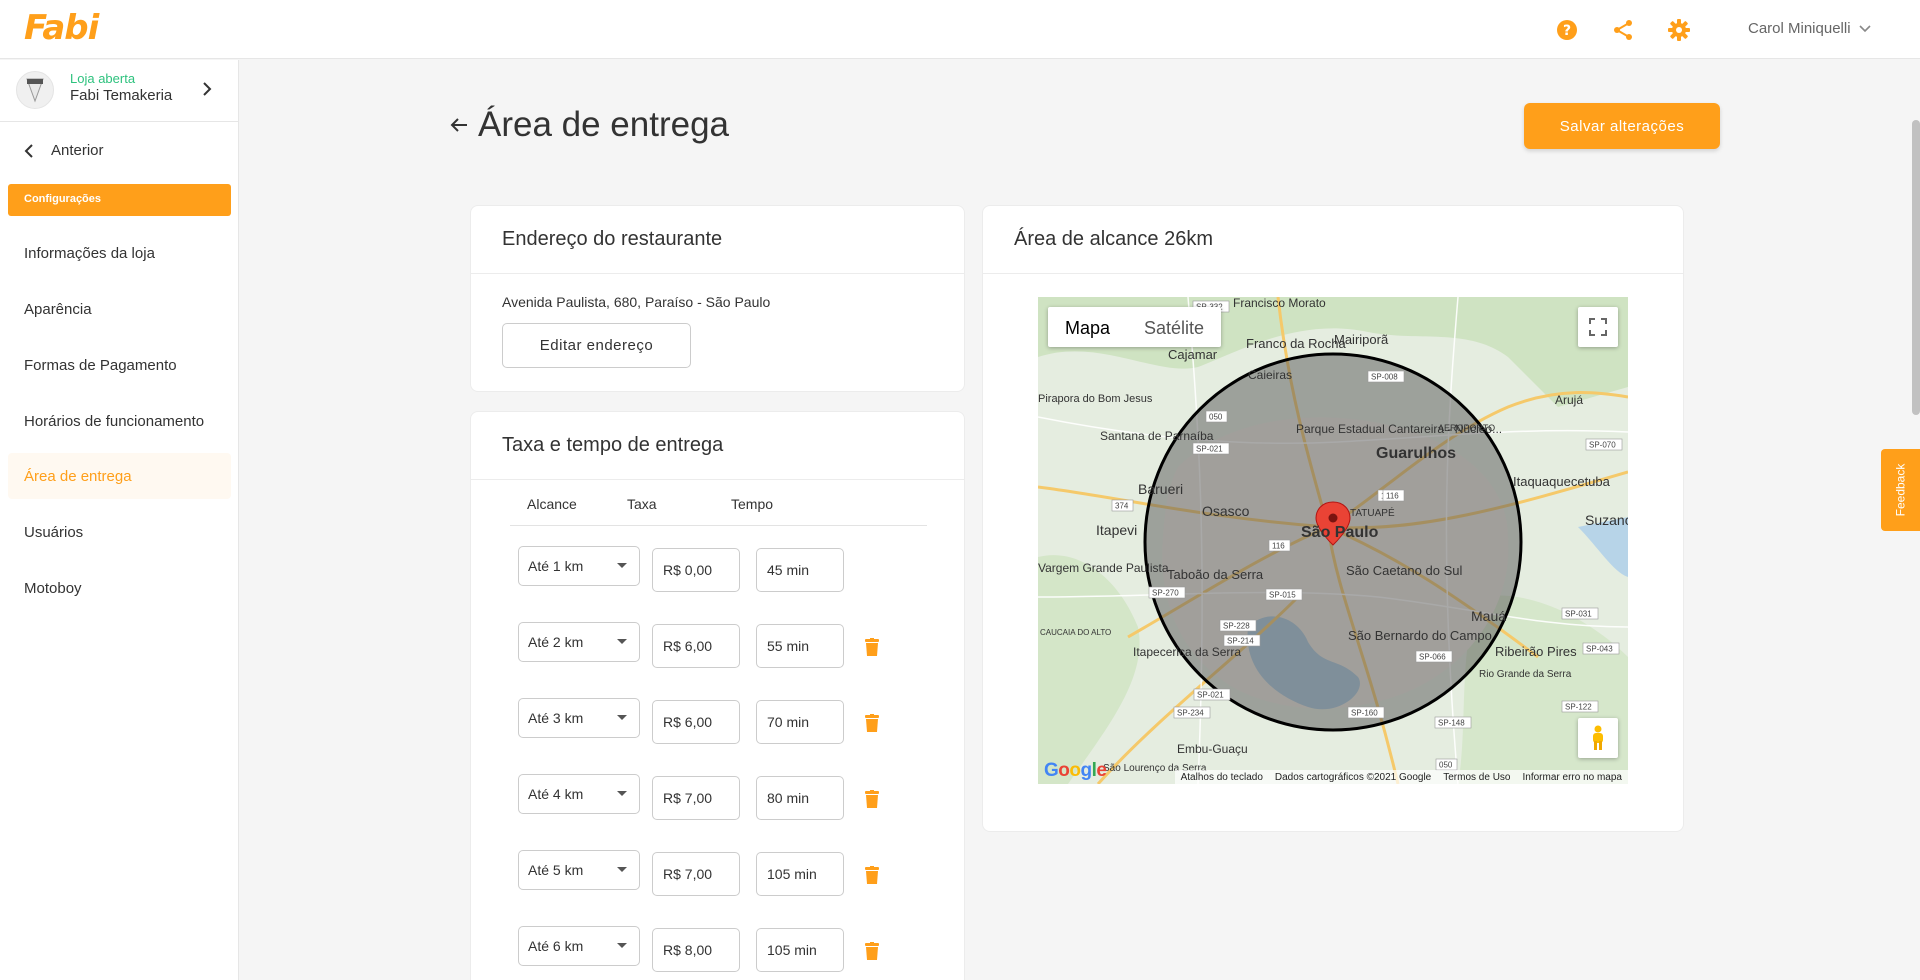  I want to click on sidebar-item-motoboy: Motoboy, so click(119, 588).